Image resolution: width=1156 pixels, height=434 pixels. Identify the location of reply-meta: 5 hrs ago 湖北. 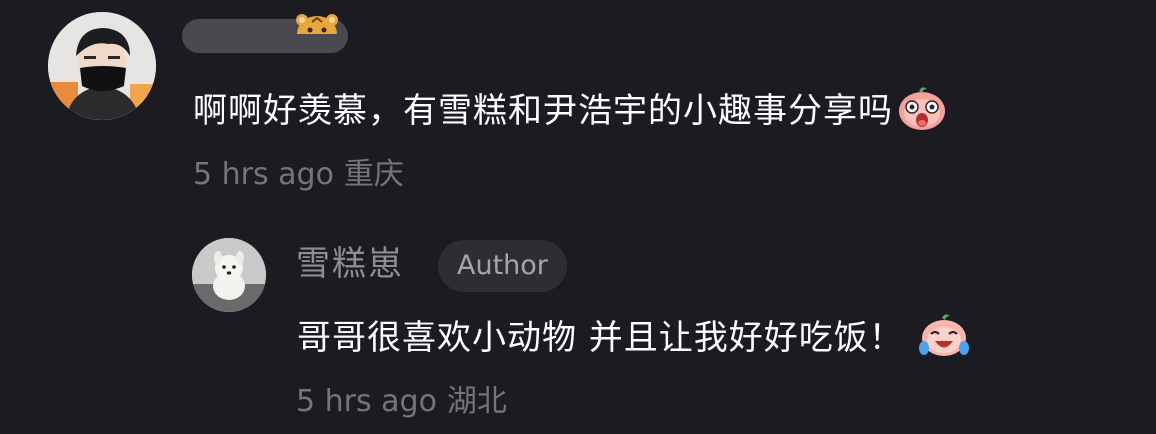
(401, 402).